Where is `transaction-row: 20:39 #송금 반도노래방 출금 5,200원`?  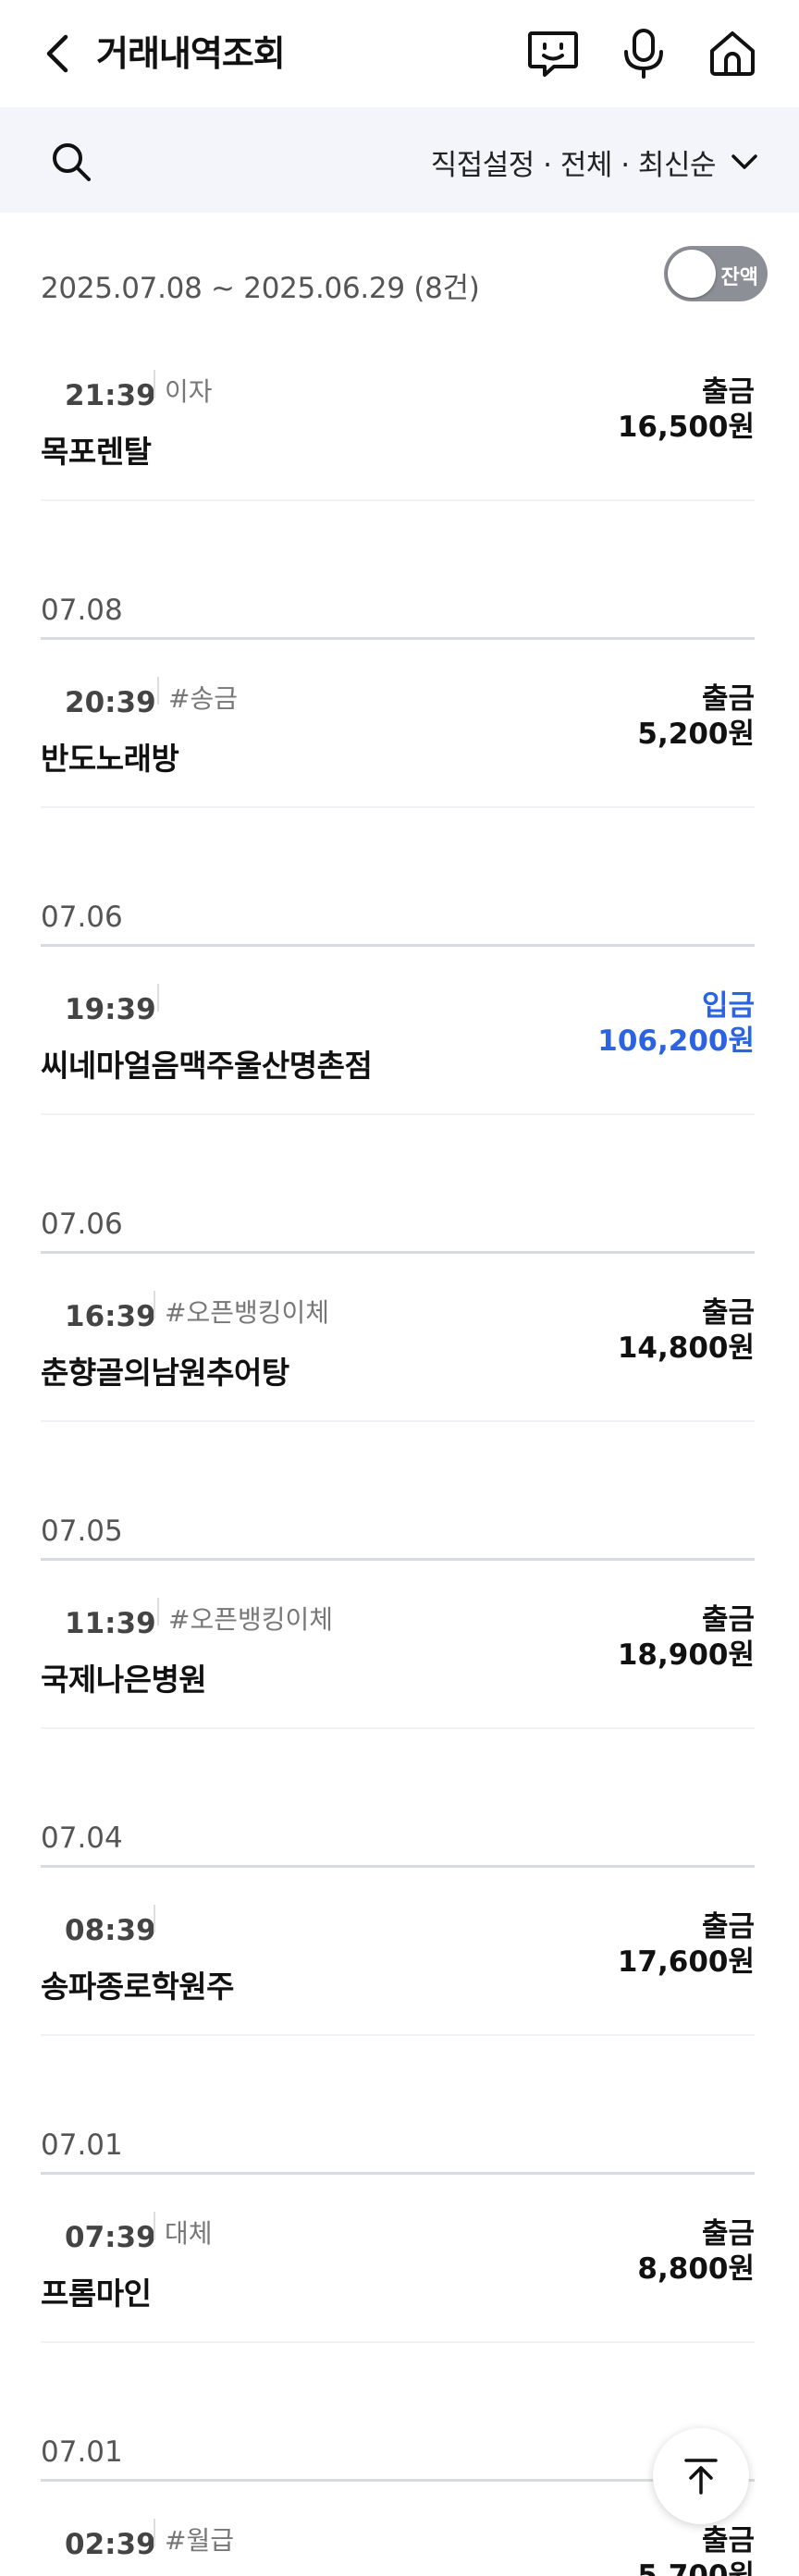
transaction-row: 20:39 #송금 반도노래방 출금 5,200원 is located at coordinates (398, 724).